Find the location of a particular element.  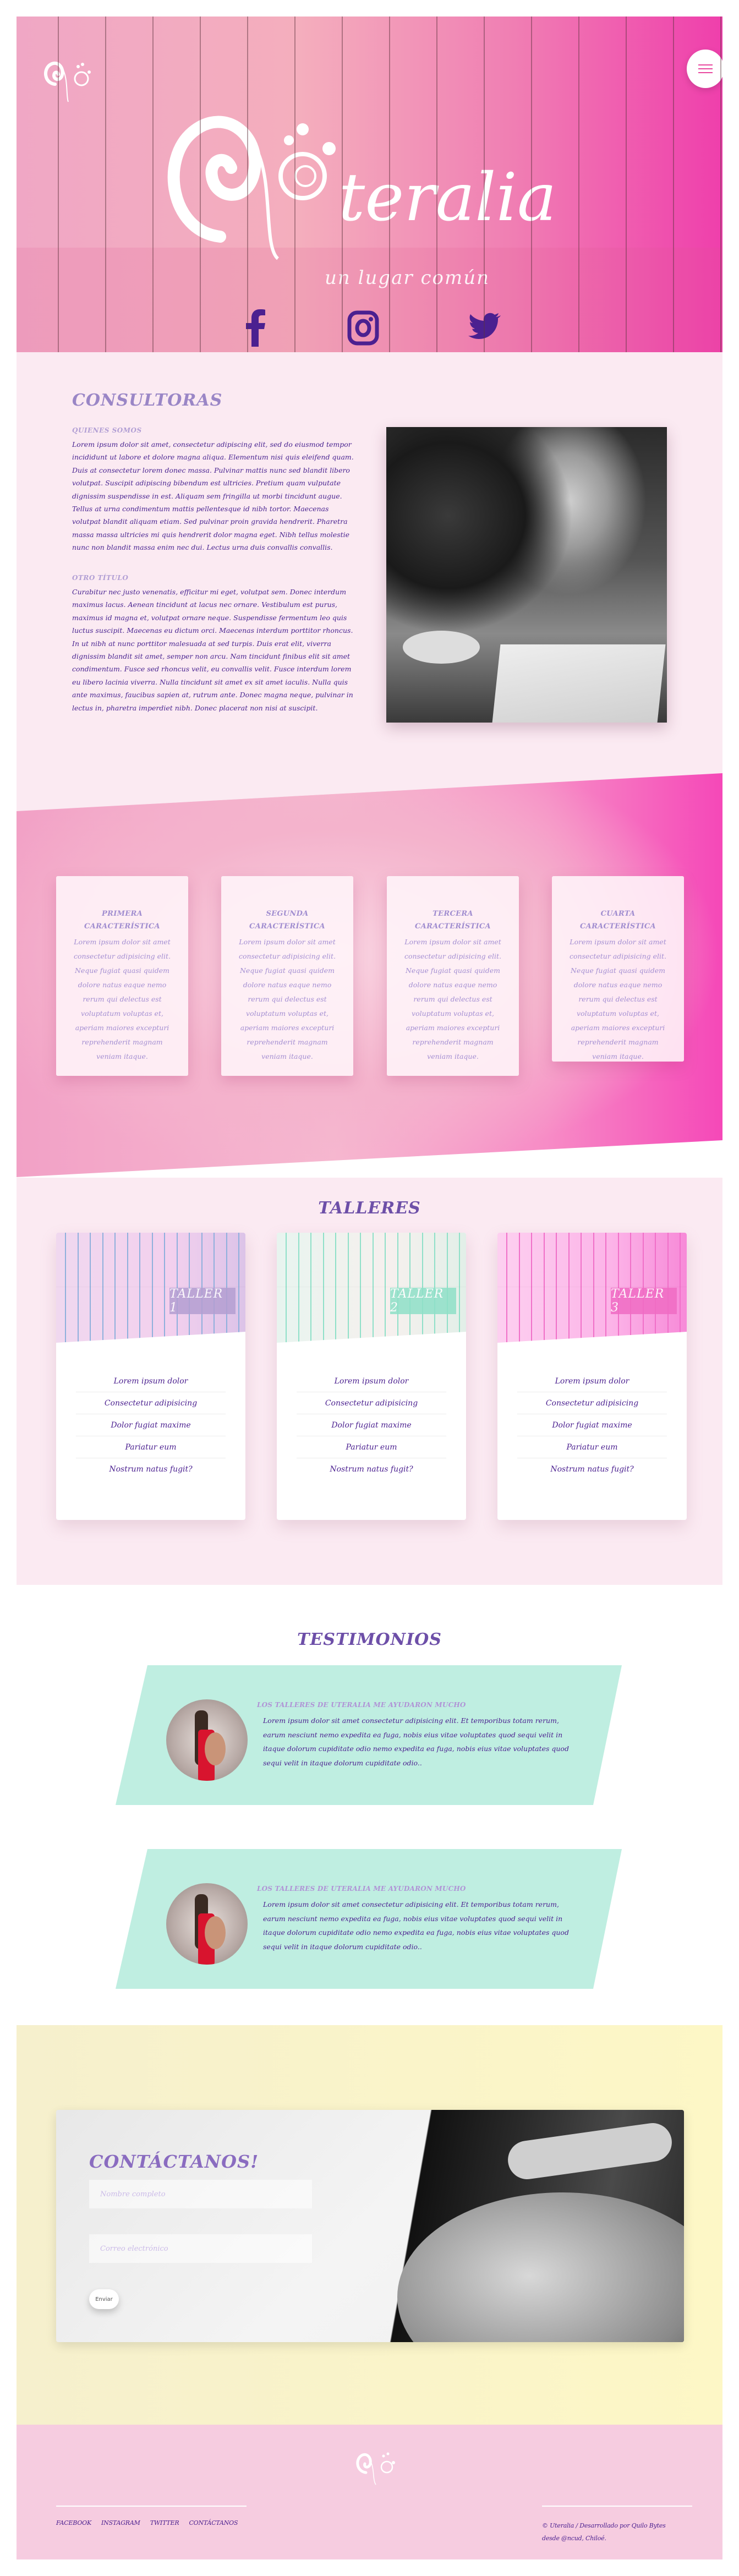

hamburger-icon is located at coordinates (706, 64).